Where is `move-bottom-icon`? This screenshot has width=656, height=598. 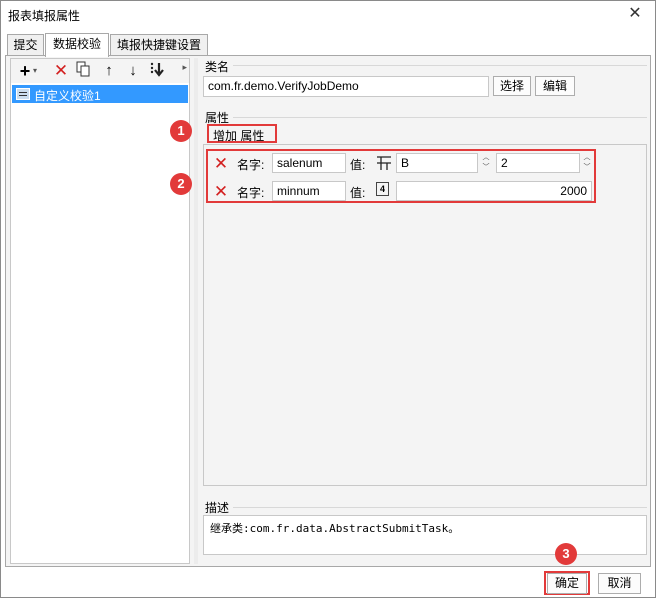
move-bottom-icon is located at coordinates (157, 71).